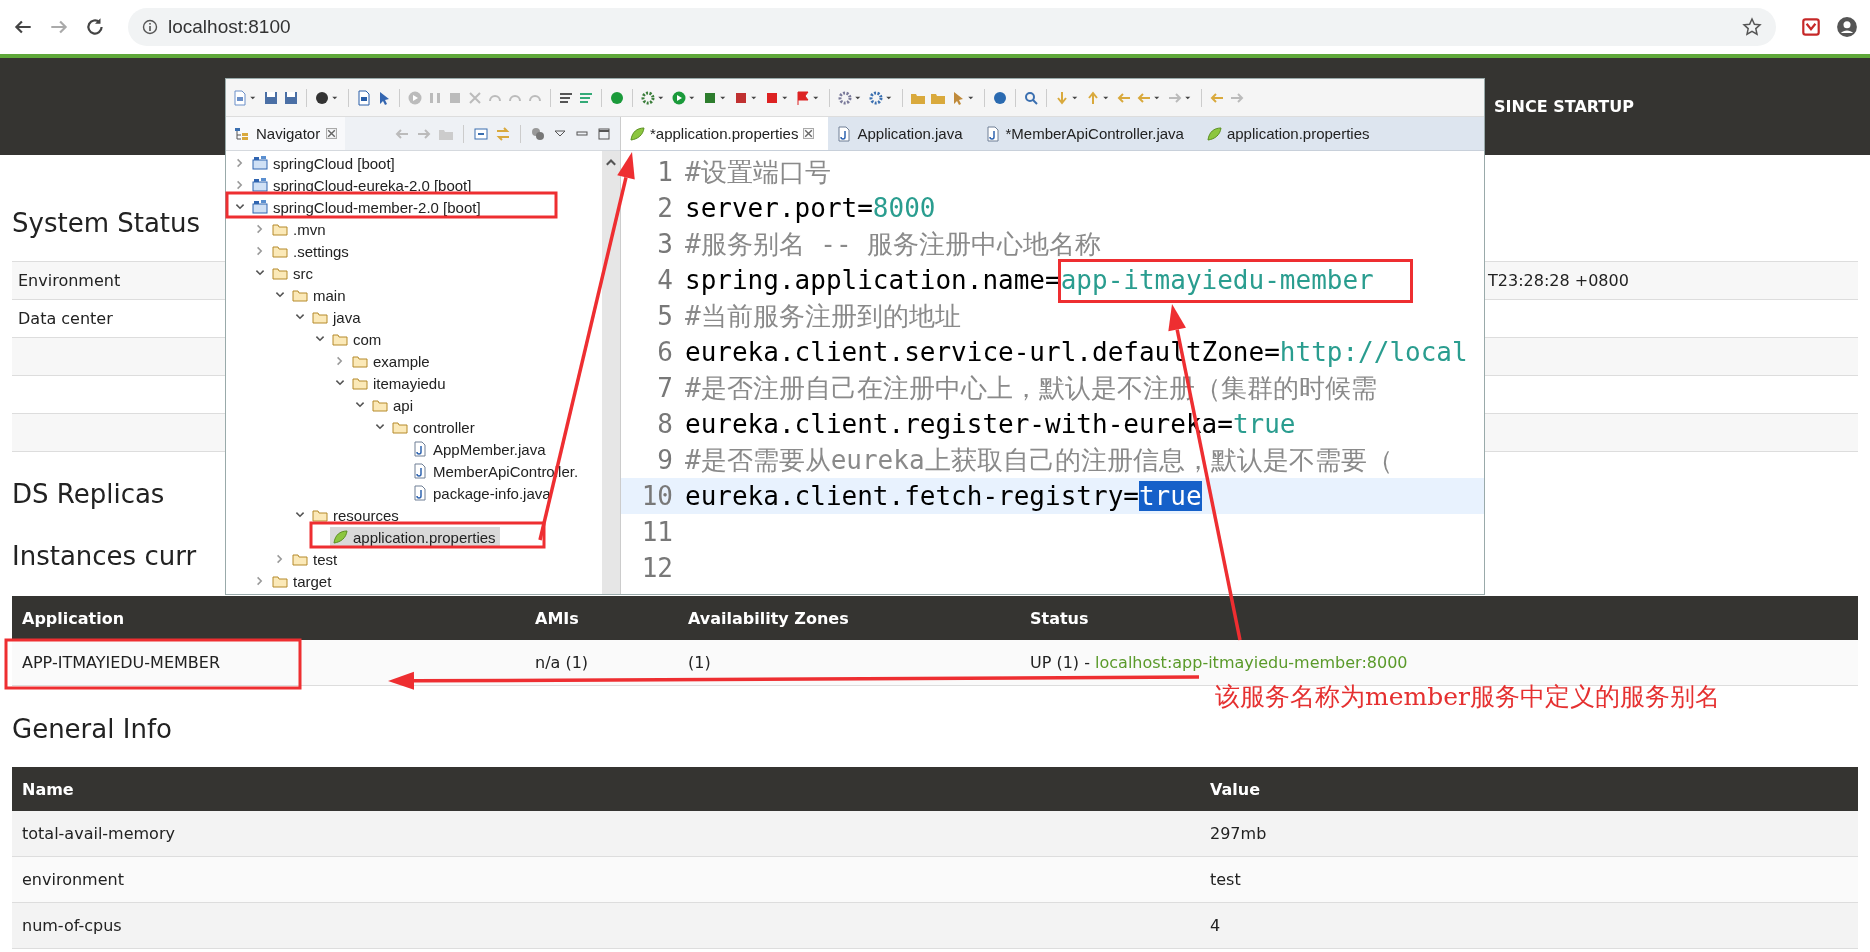 The image size is (1870, 952). What do you see at coordinates (303, 273) in the screenshot?
I see `tree-item: src` at bounding box center [303, 273].